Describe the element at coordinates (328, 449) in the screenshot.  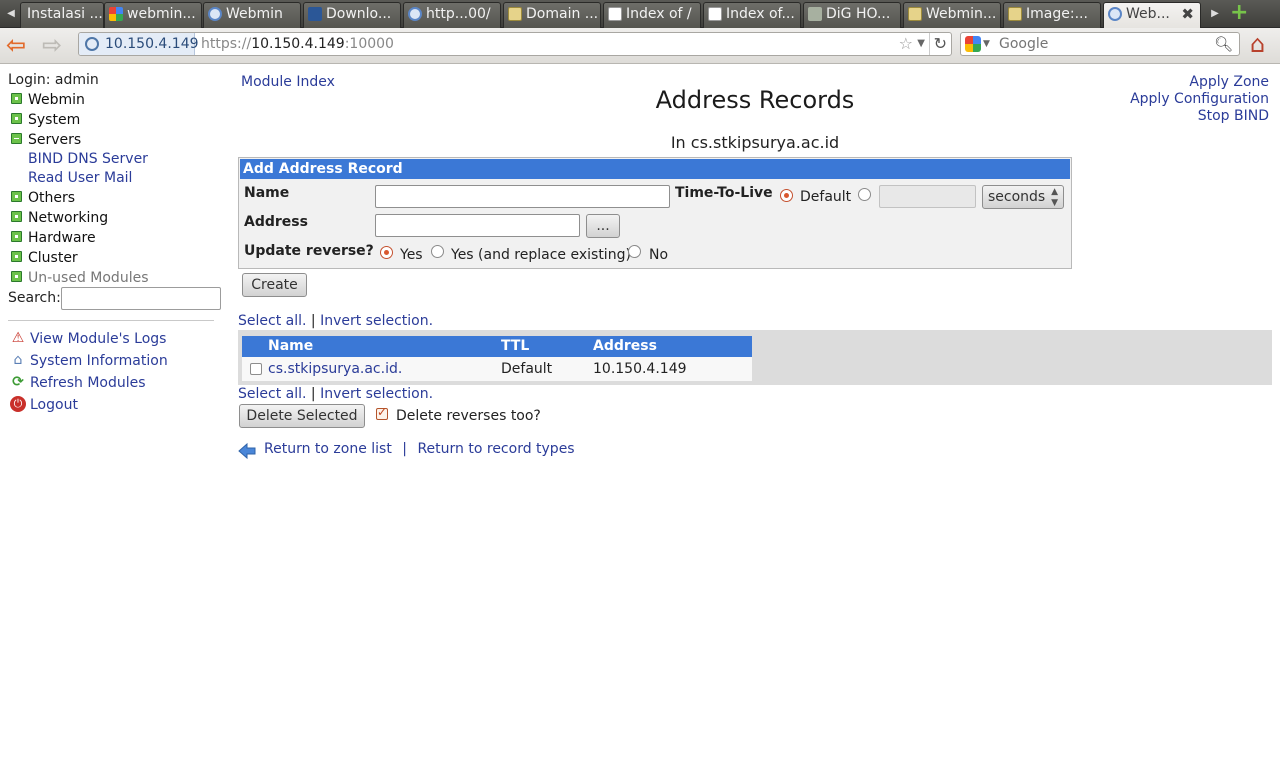
I see `return-zone-list-link: Return to zone list` at that location.